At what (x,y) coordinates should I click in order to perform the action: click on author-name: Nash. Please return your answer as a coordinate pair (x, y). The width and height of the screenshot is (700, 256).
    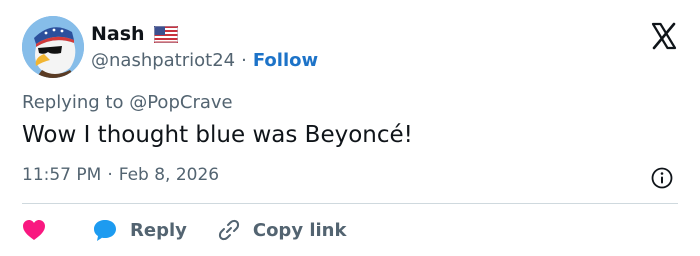
    Looking at the image, I should click on (118, 34).